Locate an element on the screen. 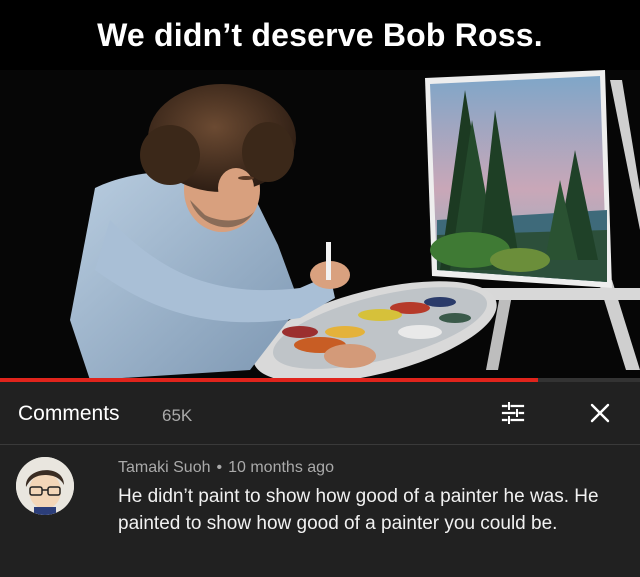  sort-button is located at coordinates (513, 413).